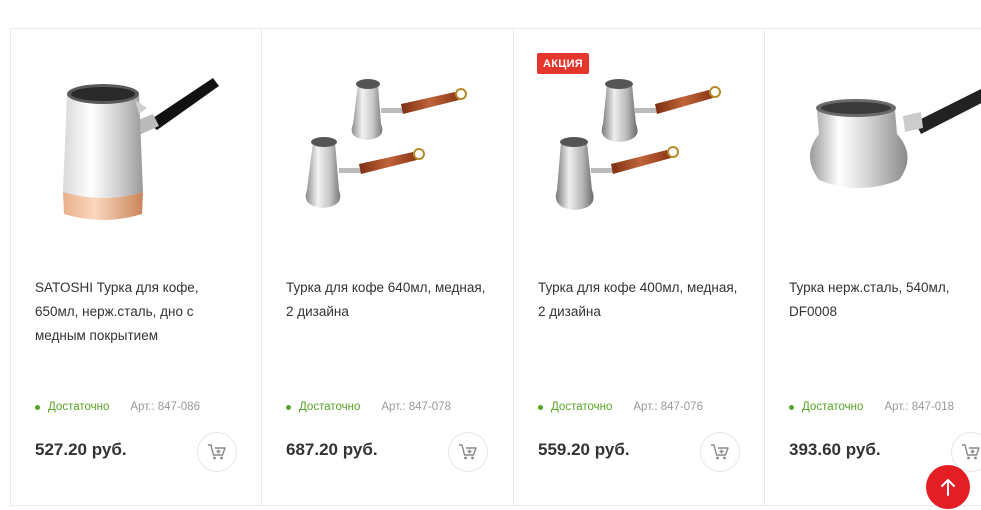  Describe the element at coordinates (835, 449) in the screenshot. I see `product-price: 393.60 руб.` at that location.